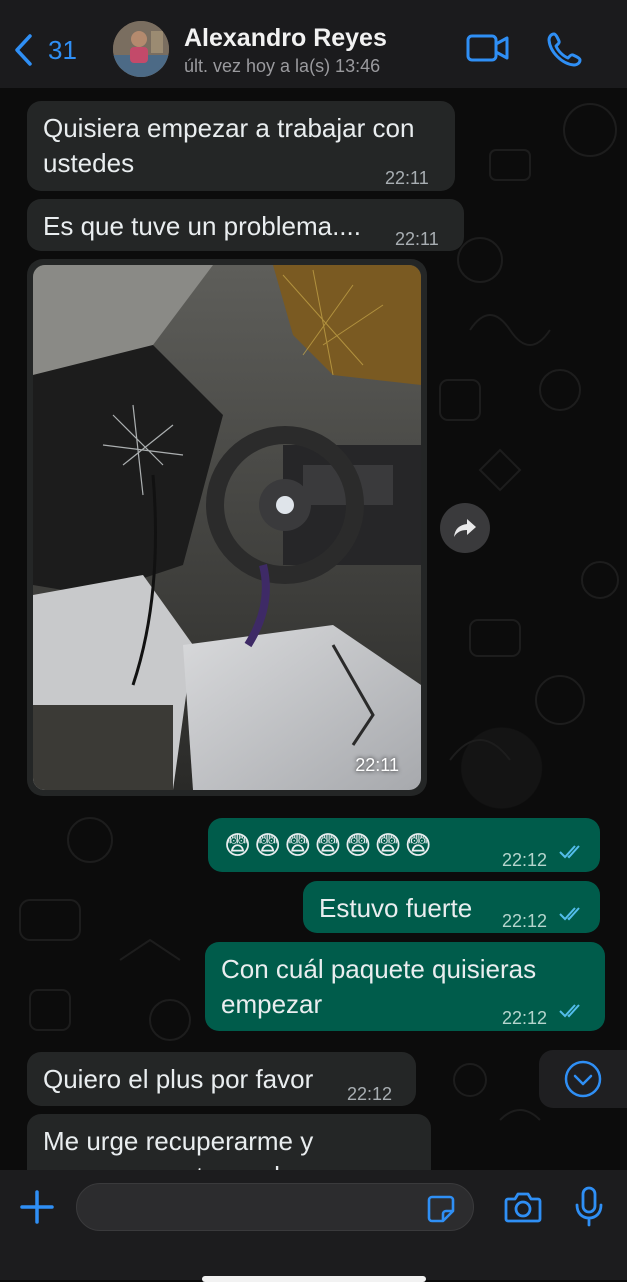 This screenshot has width=627, height=1282. What do you see at coordinates (275, 1207) in the screenshot?
I see `message-input` at bounding box center [275, 1207].